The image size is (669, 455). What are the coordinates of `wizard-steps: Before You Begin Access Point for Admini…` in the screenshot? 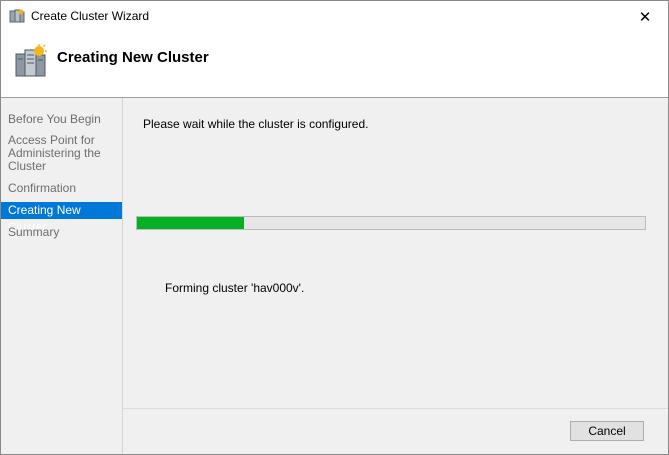 It's located at (62, 276).